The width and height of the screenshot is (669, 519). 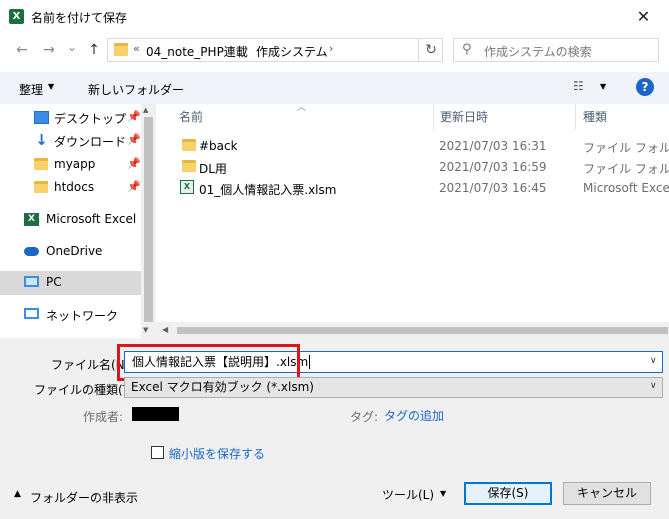 I want to click on sort-ascending-icon: ︿, so click(x=302, y=108).